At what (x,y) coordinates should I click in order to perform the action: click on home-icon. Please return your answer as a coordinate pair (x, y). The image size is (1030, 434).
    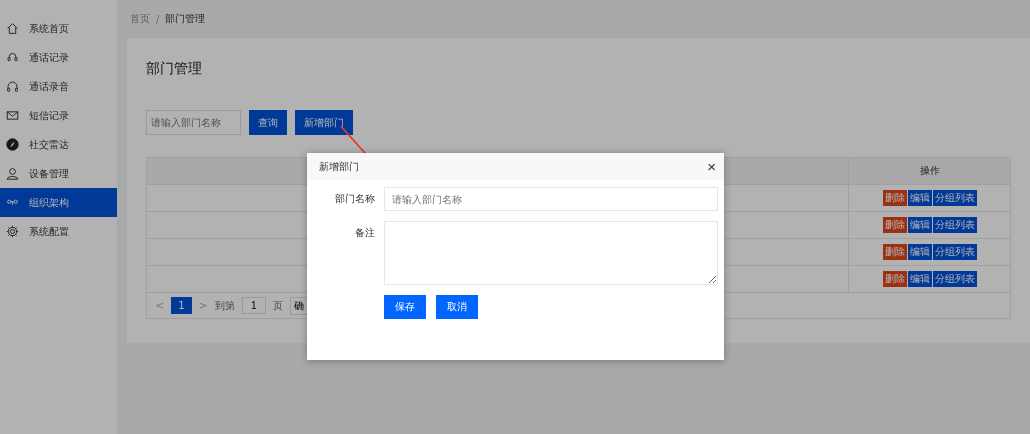
    Looking at the image, I should click on (12, 28).